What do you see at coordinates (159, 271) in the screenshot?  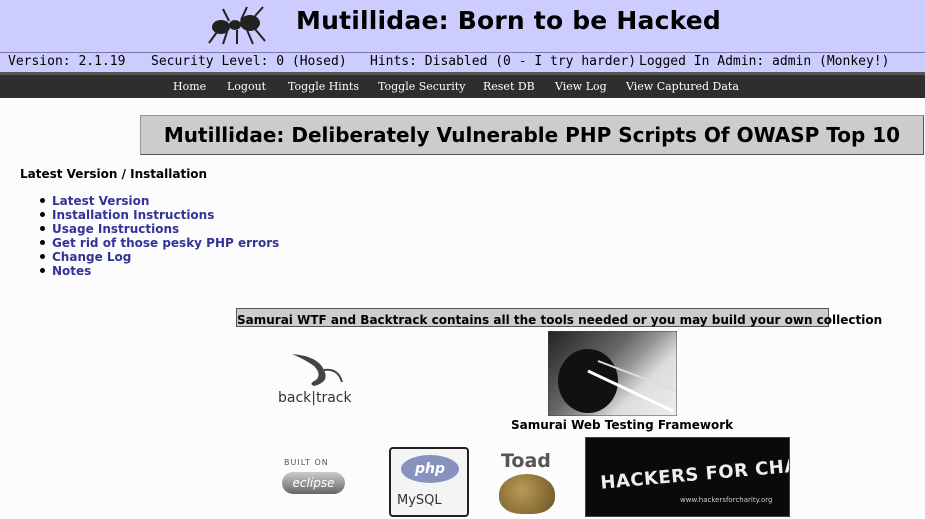 I see `list-item: Notes` at bounding box center [159, 271].